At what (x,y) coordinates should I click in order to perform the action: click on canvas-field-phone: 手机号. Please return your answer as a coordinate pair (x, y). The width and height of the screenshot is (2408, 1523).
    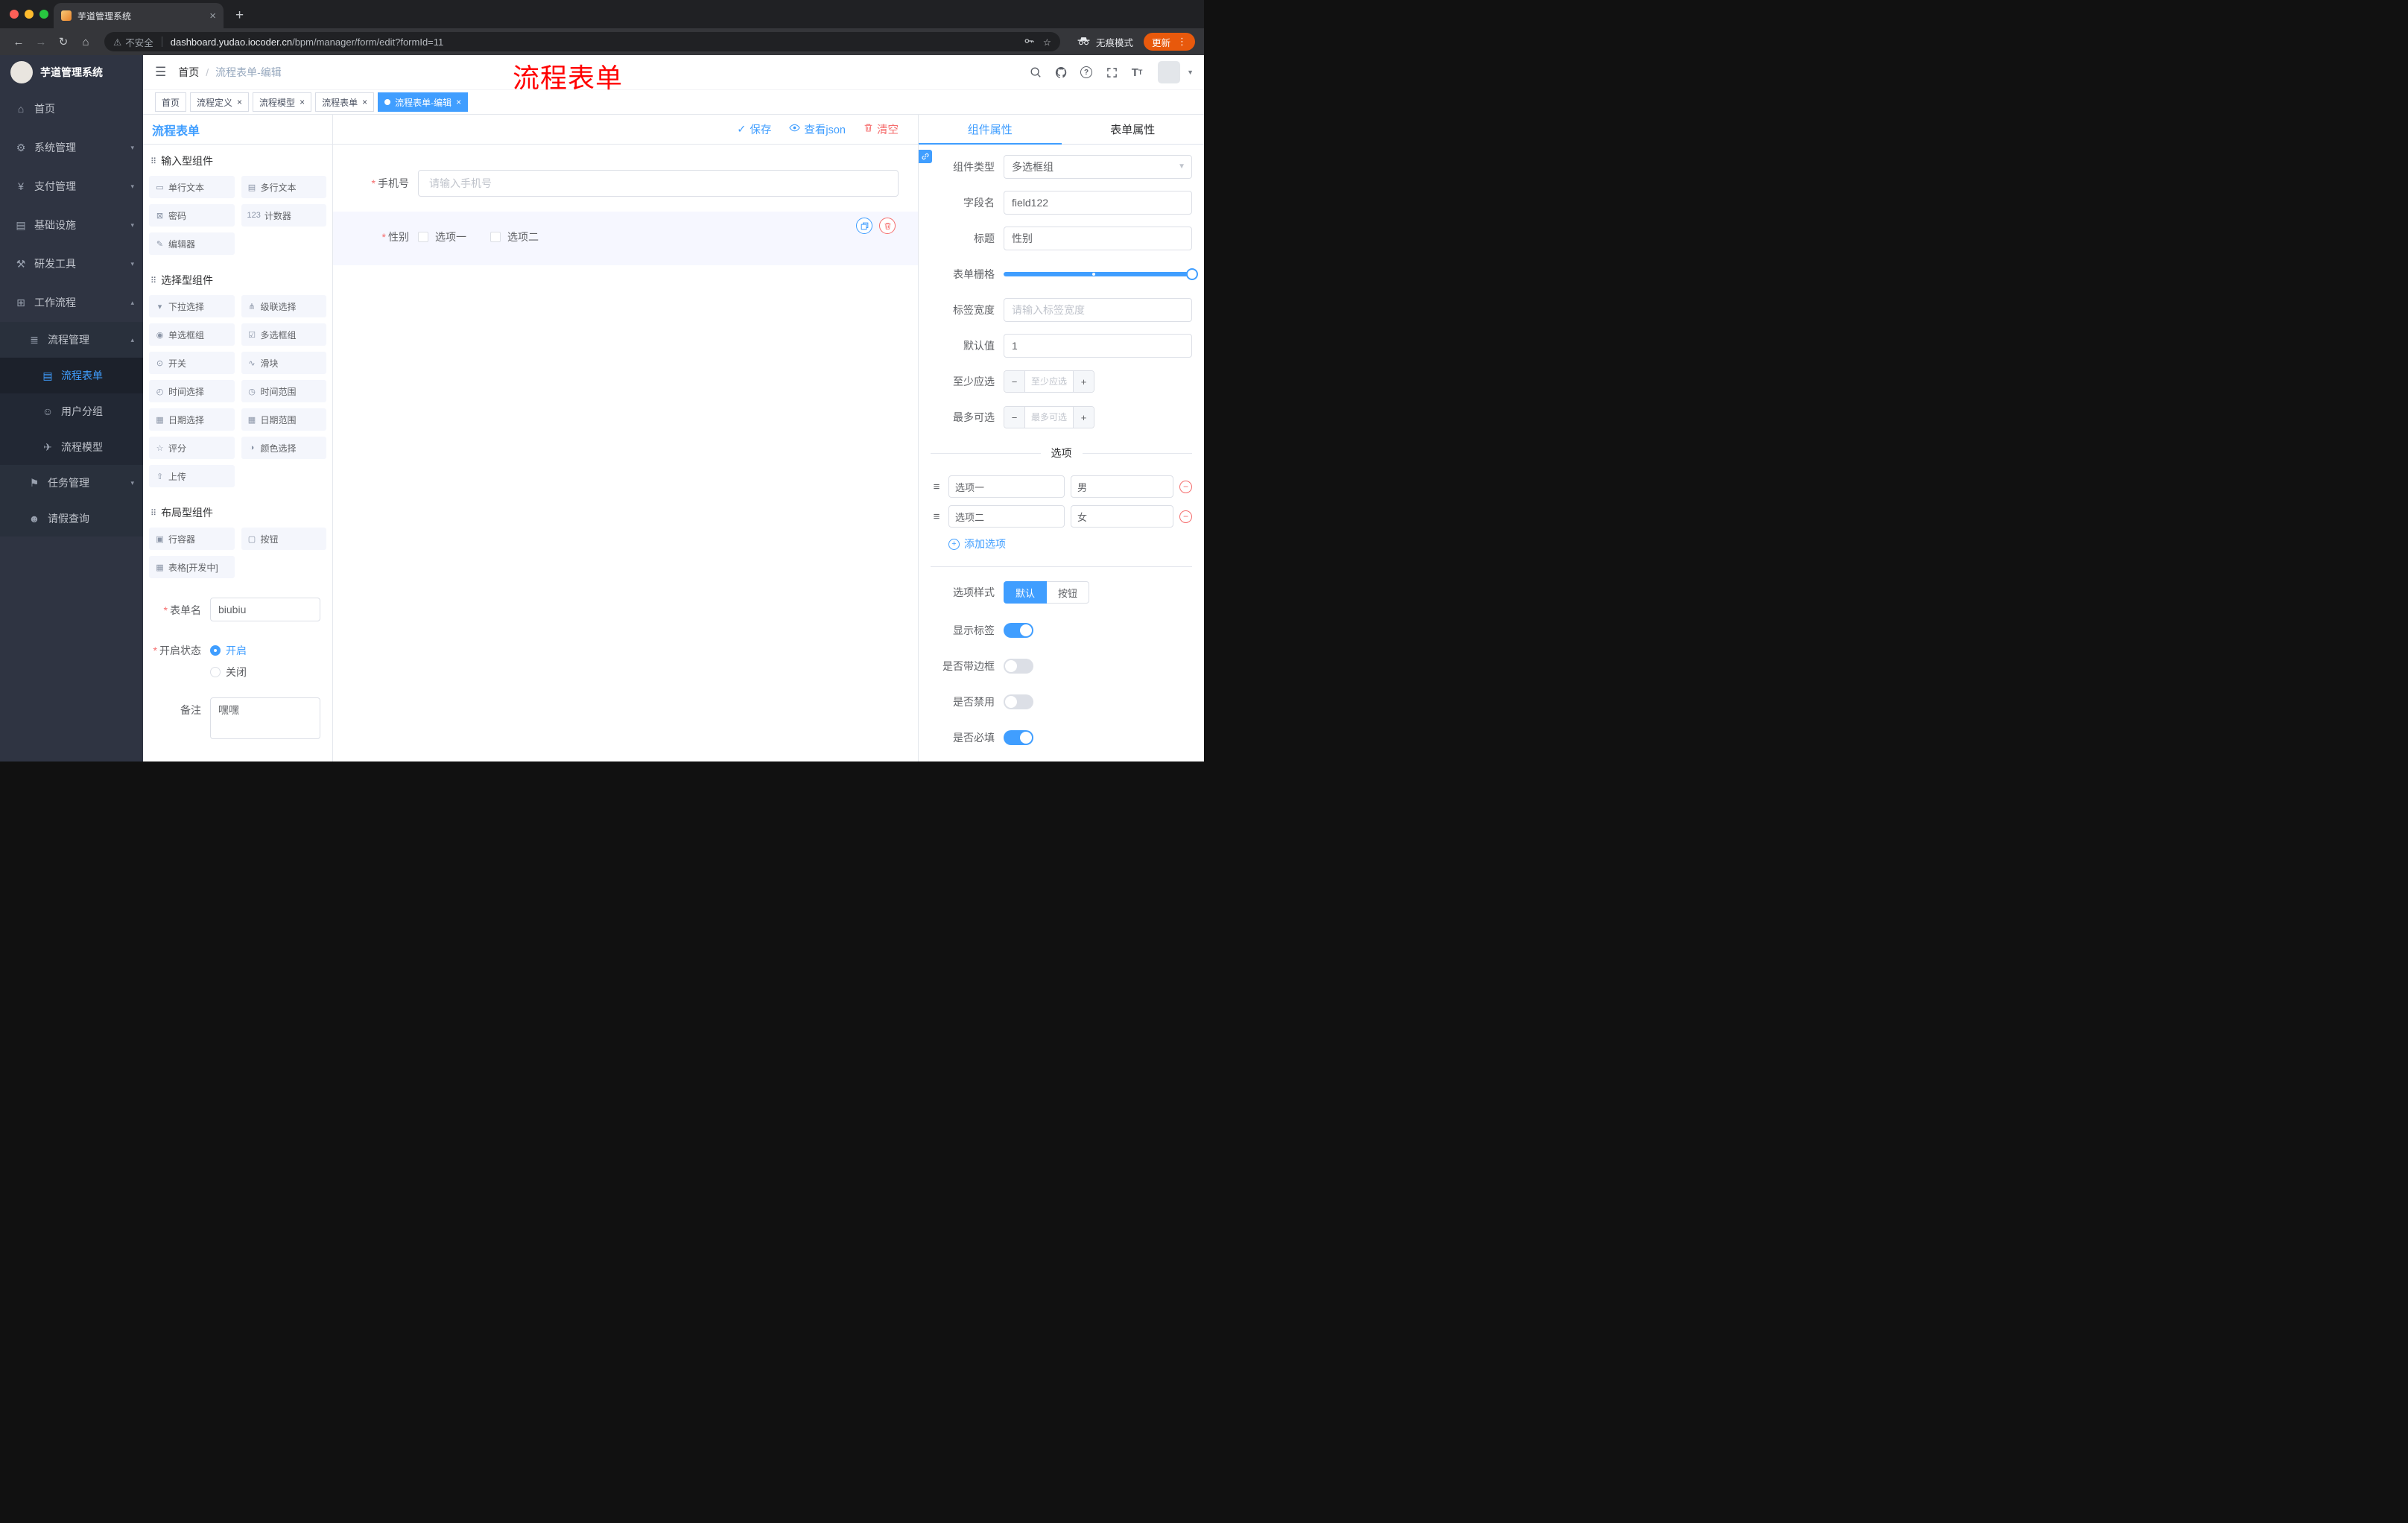
    Looking at the image, I should click on (625, 183).